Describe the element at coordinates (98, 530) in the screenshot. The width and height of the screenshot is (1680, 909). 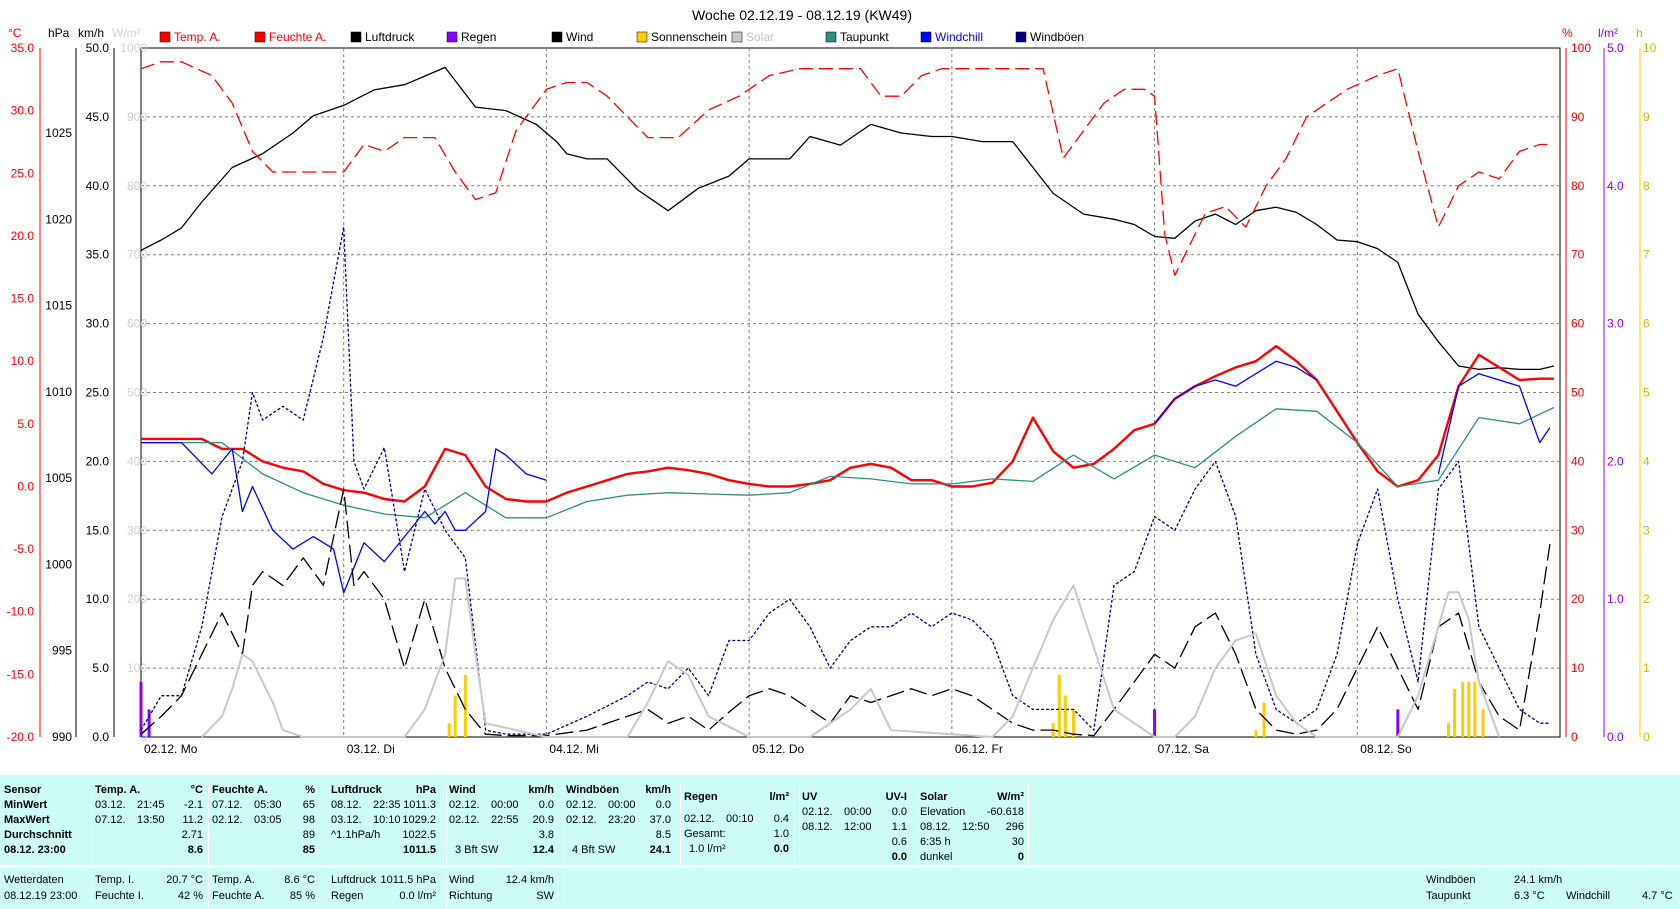
I see `wind-tick: 15.0` at that location.